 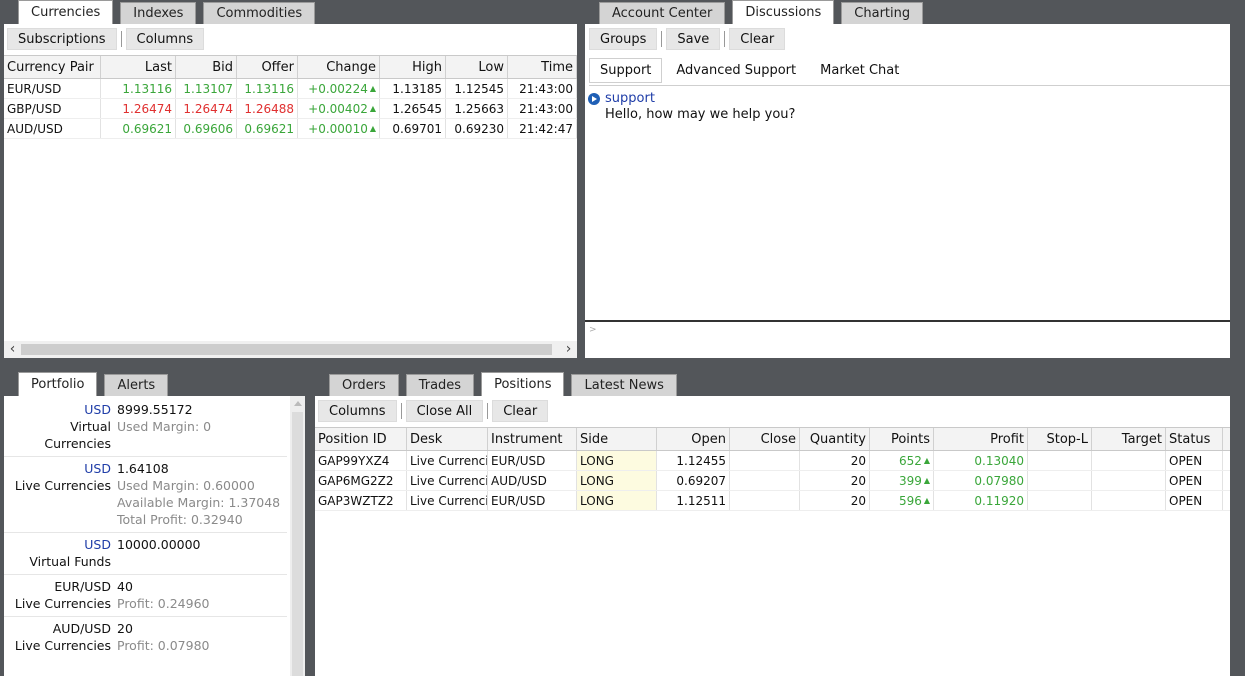 I want to click on column-header-quantity: Quantity, so click(x=835, y=439).